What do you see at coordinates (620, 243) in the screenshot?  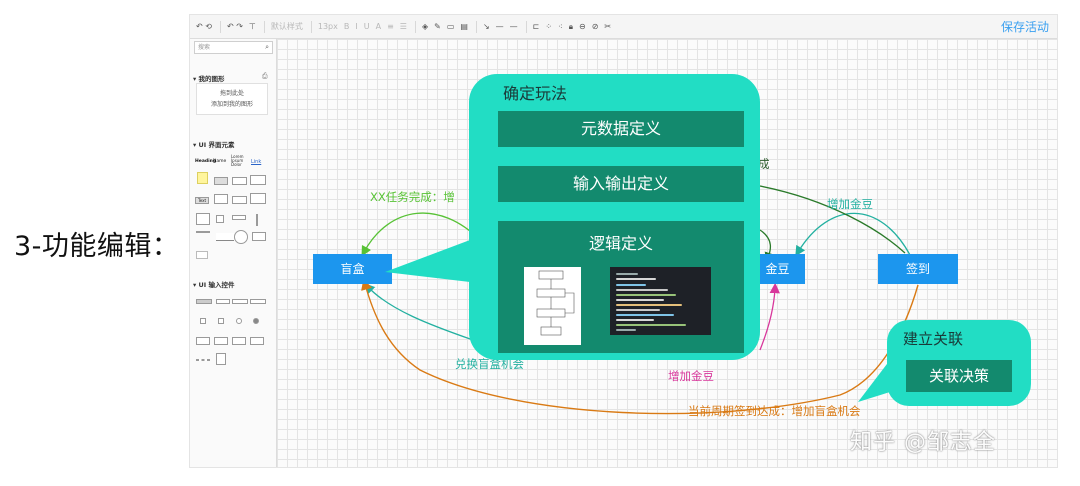 I see `logic-definition-title: 逻辑定义` at bounding box center [620, 243].